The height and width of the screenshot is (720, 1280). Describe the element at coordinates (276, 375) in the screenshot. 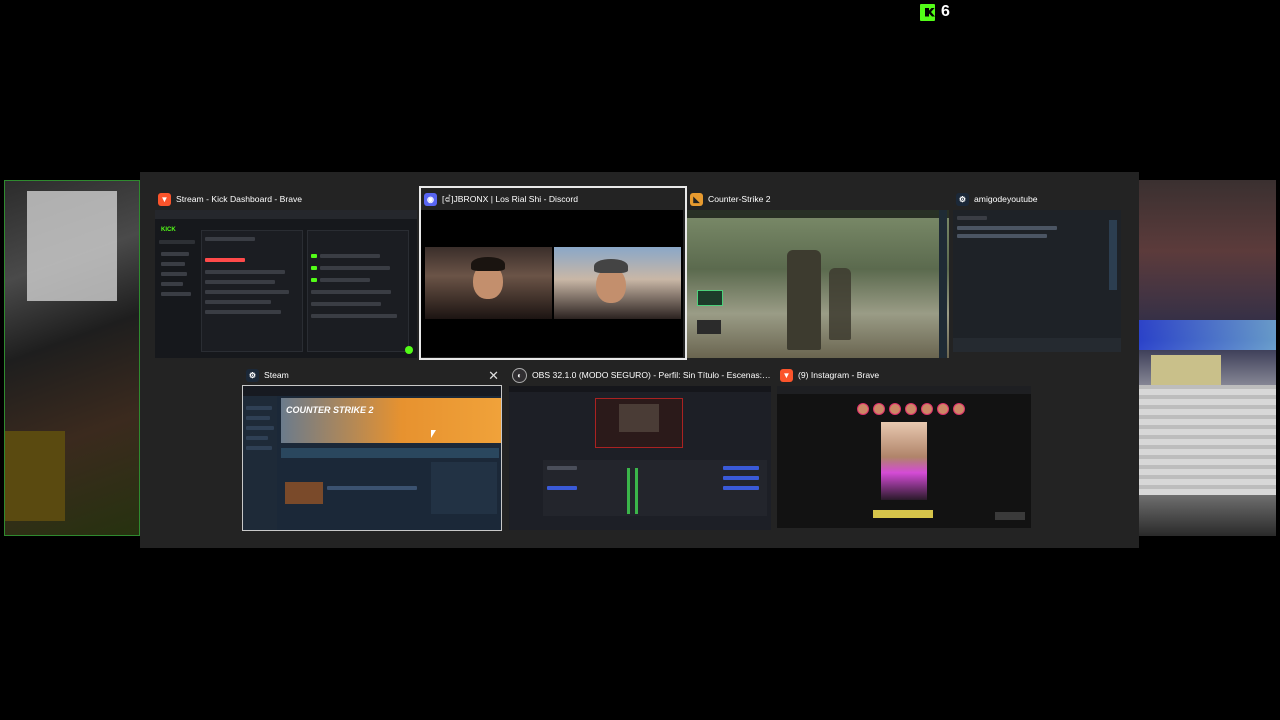

I see `window-title: Steam` at that location.